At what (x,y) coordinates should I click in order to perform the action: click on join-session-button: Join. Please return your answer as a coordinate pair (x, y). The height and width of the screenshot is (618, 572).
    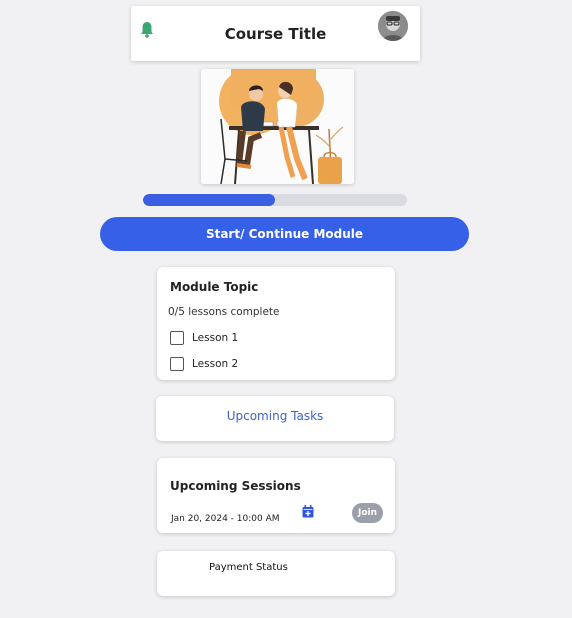
    Looking at the image, I should click on (367, 513).